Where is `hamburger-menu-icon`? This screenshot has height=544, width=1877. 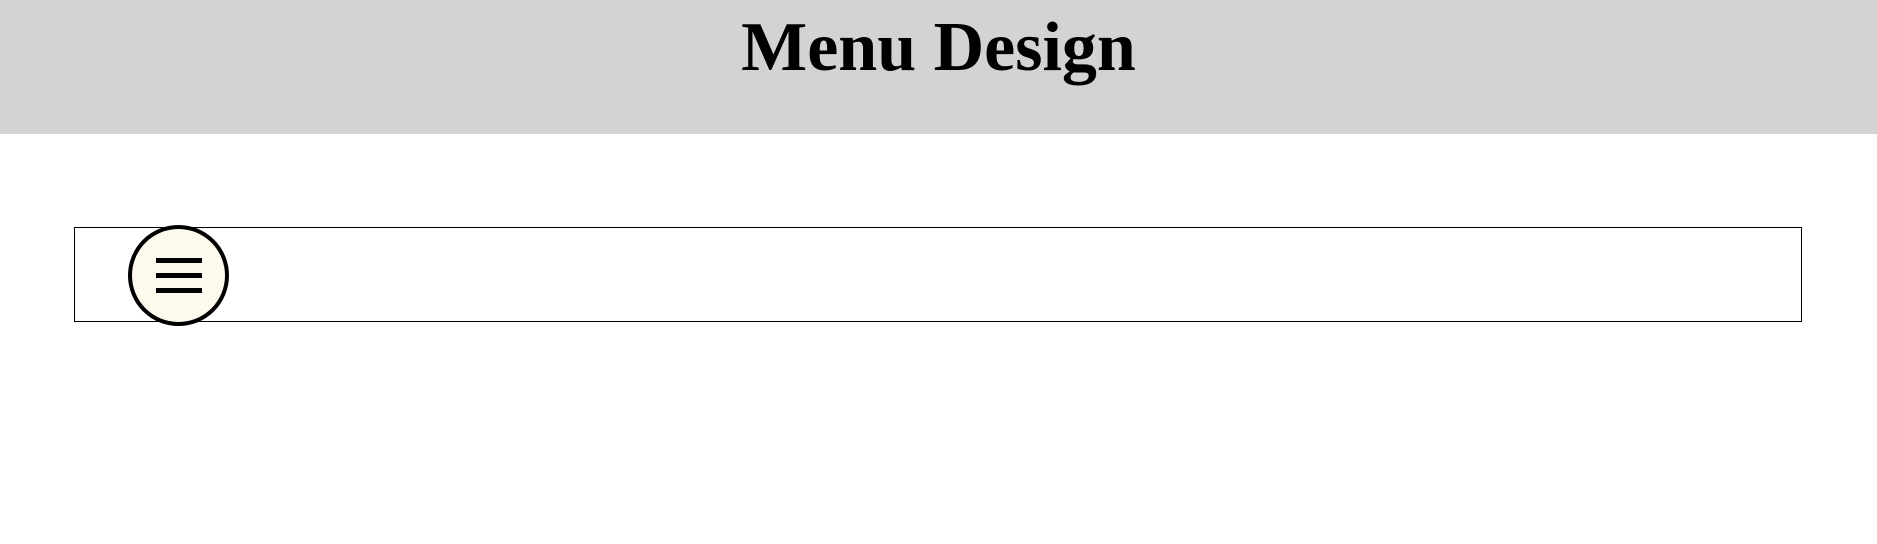
hamburger-menu-icon is located at coordinates (178, 275).